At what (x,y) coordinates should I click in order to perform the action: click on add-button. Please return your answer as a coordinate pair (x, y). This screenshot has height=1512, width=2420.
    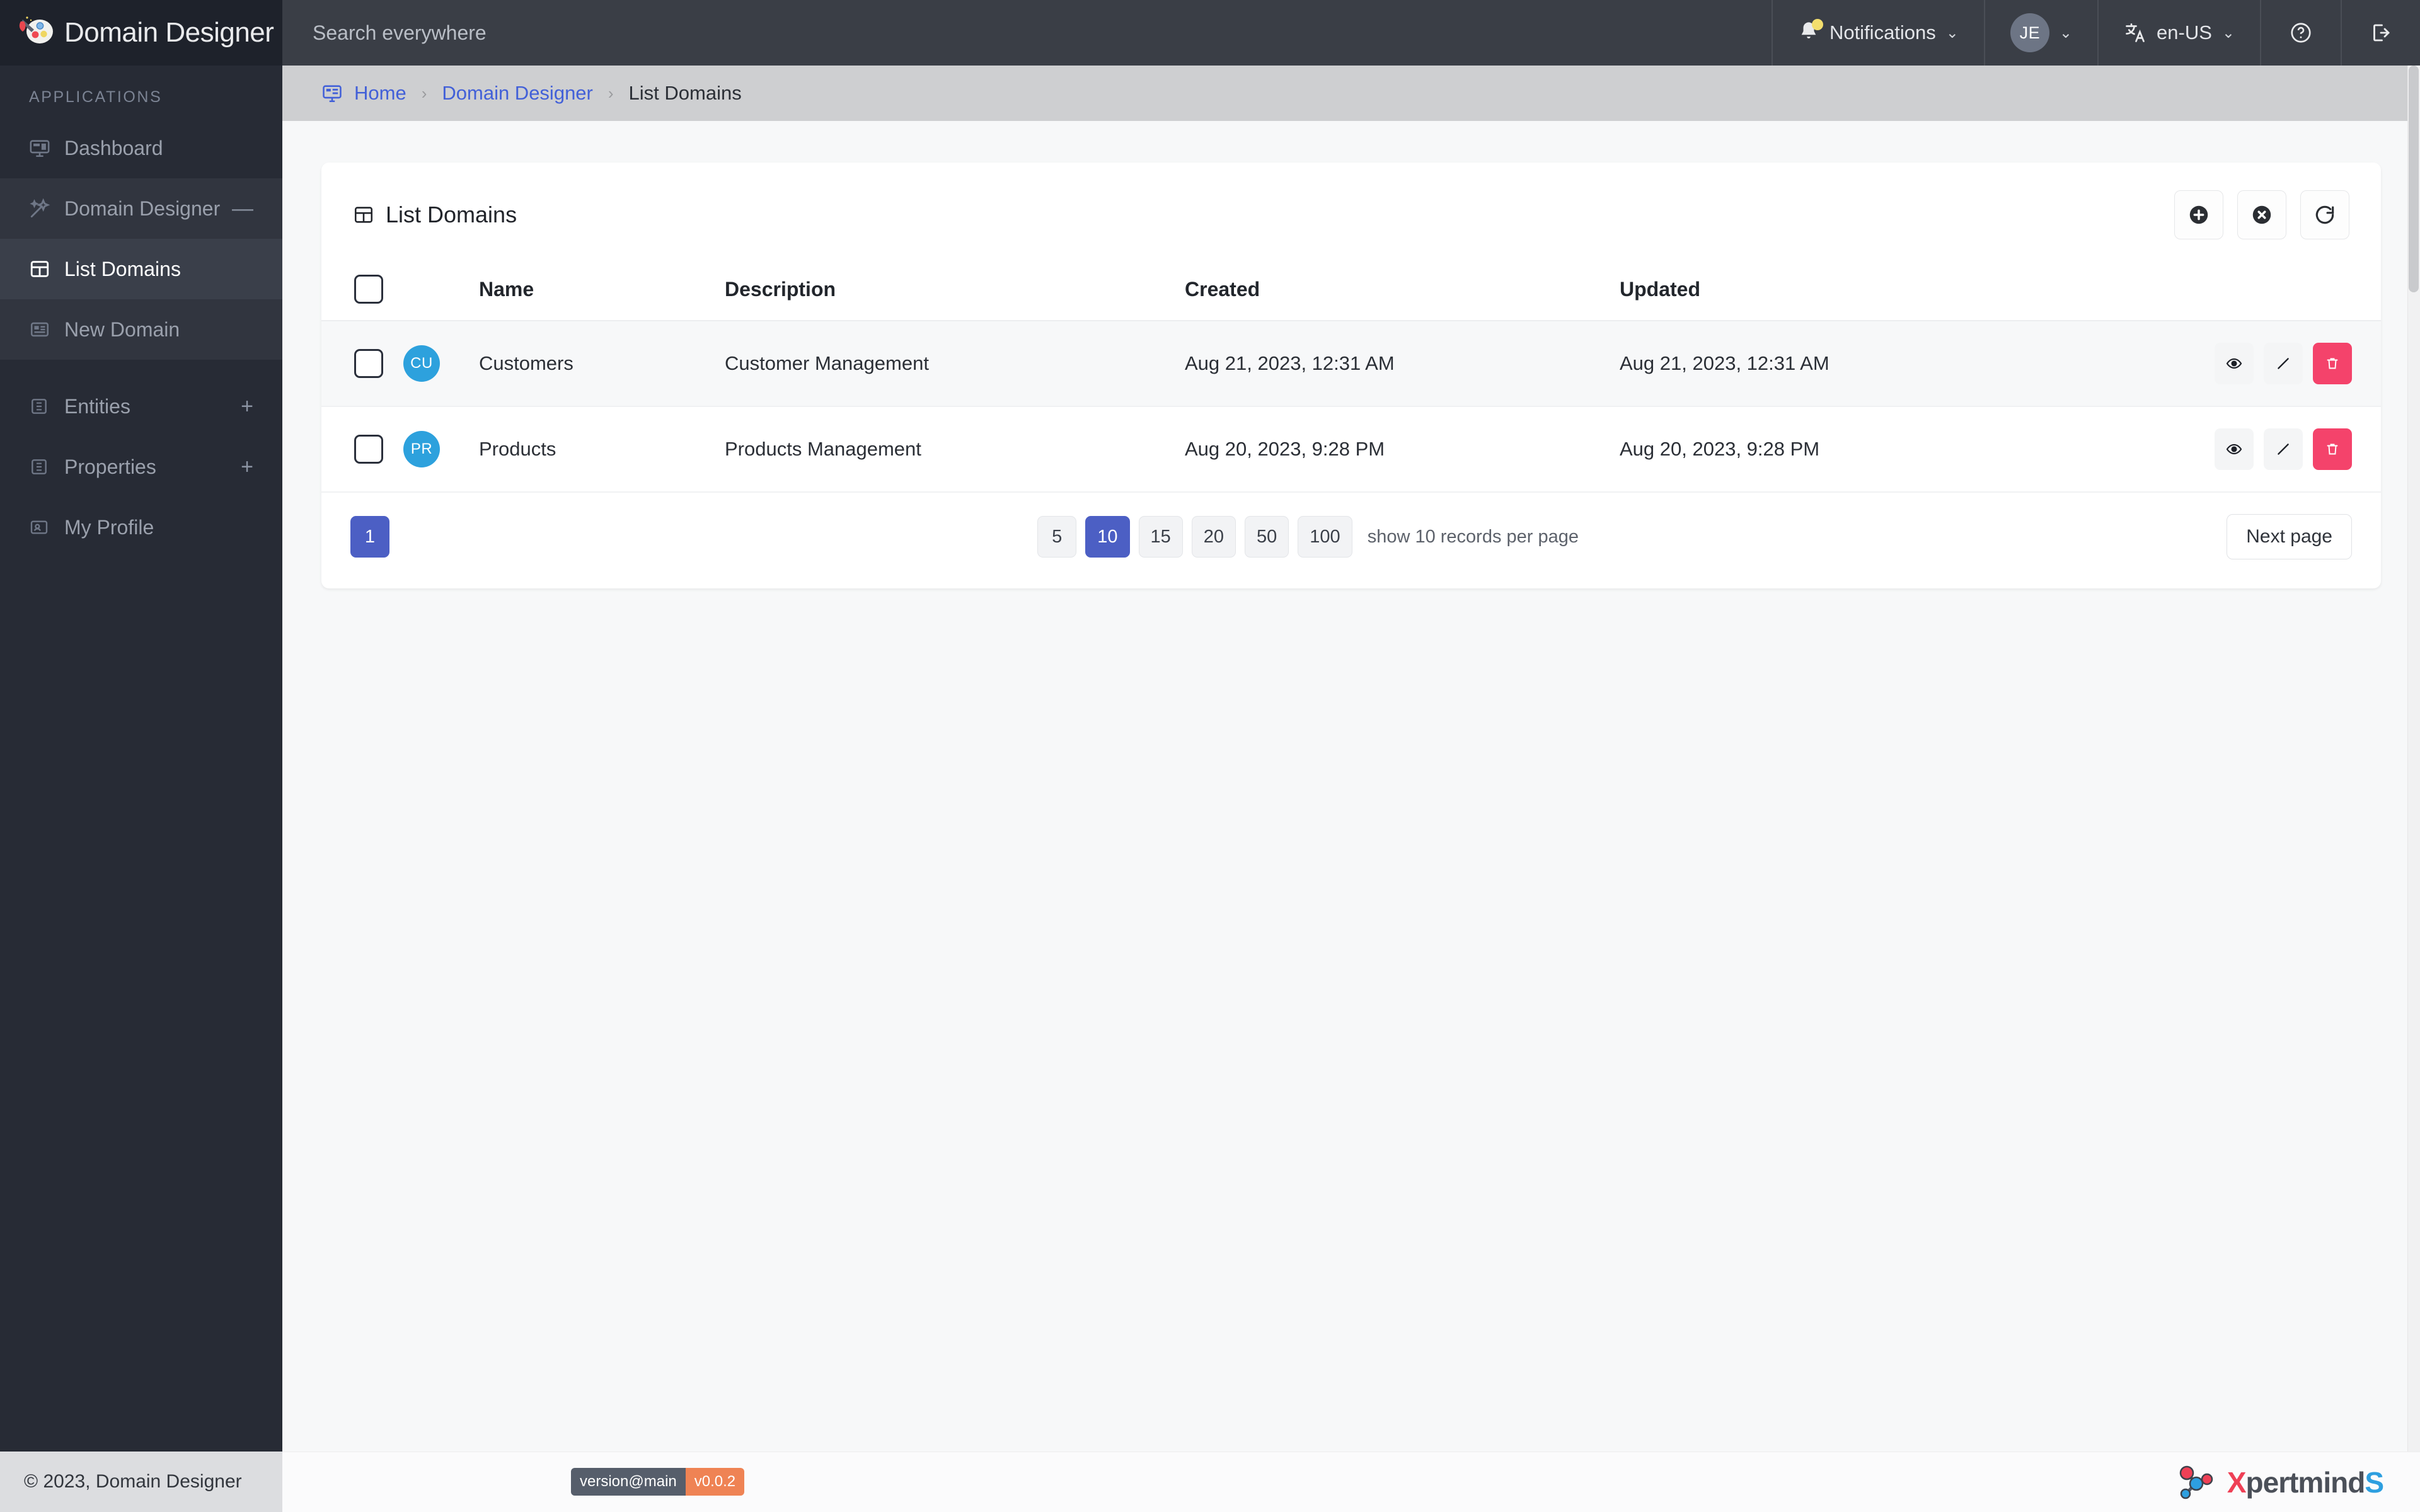
    Looking at the image, I should click on (2198, 214).